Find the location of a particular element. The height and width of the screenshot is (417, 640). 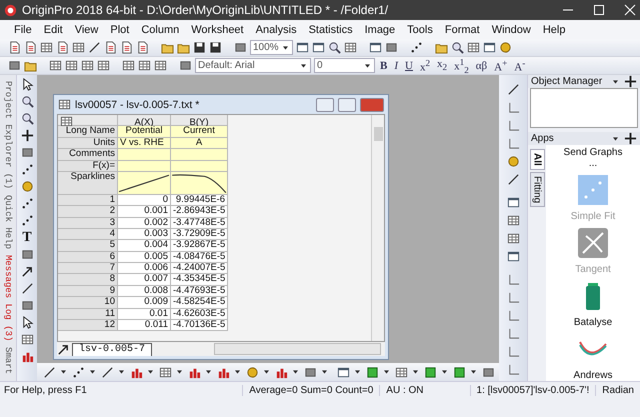

format-button: A$^{+}$ is located at coordinates (501, 66).